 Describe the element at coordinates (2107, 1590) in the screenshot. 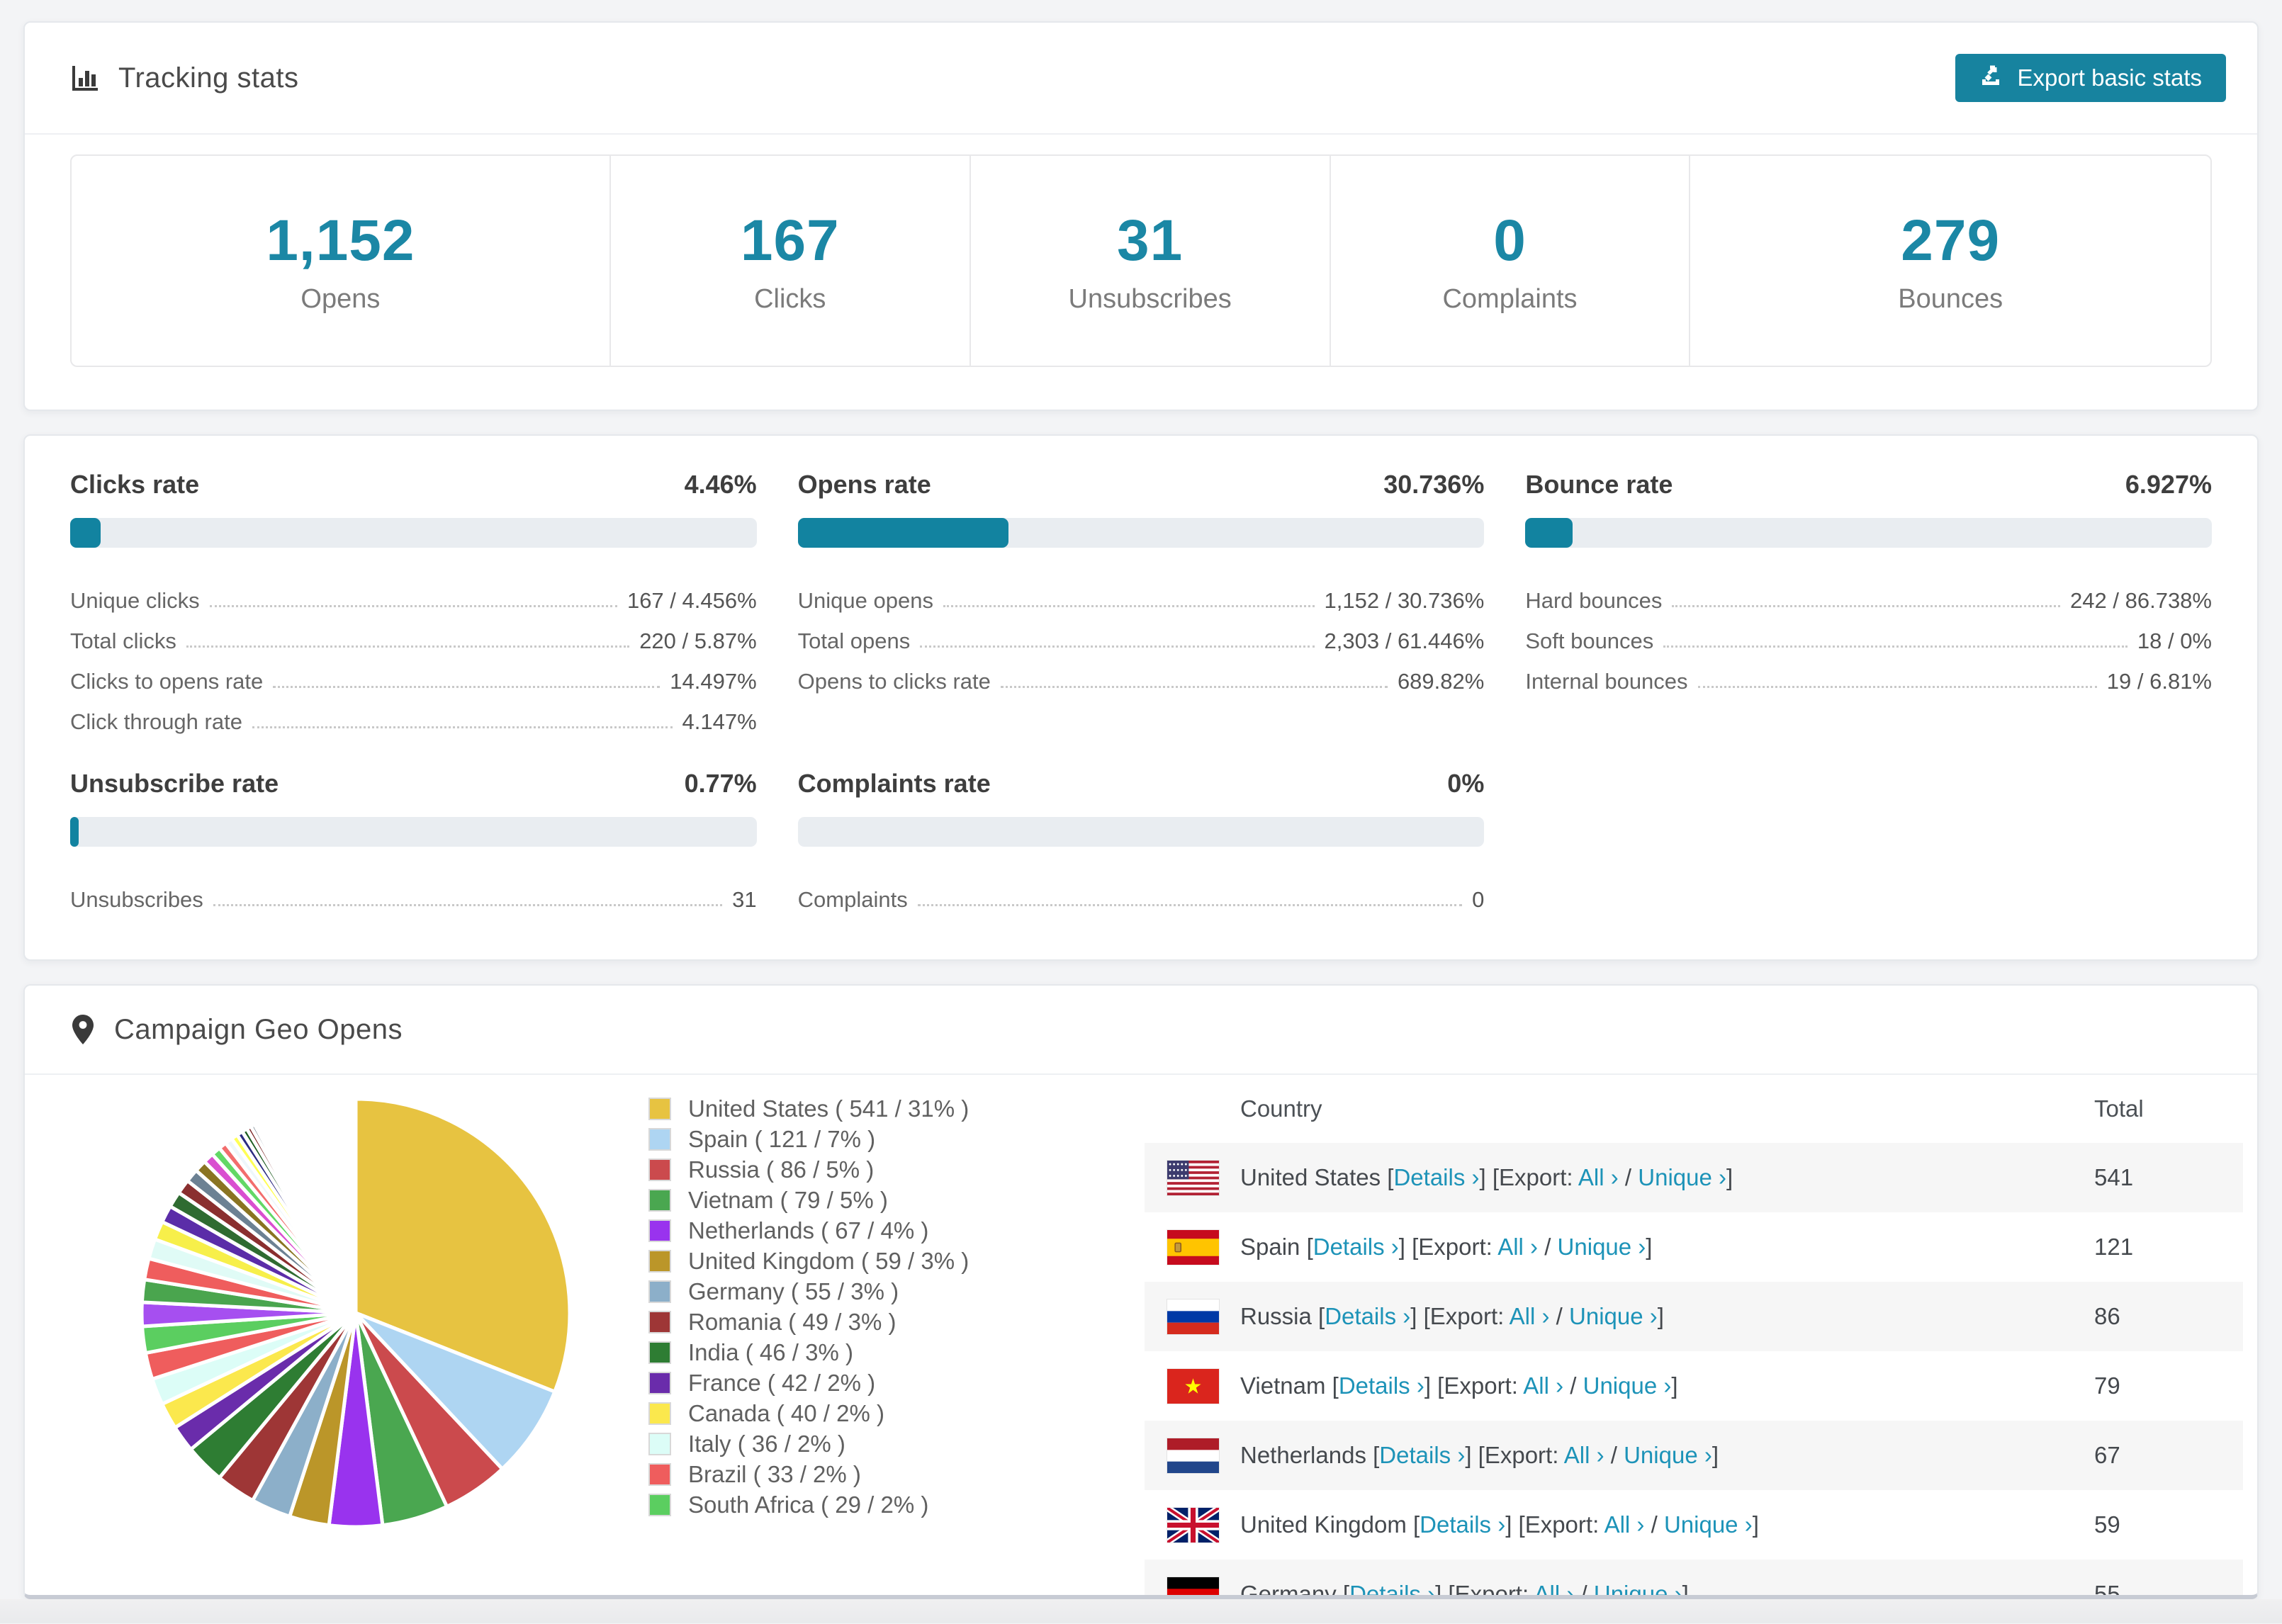

I see `total-cell: 55` at that location.